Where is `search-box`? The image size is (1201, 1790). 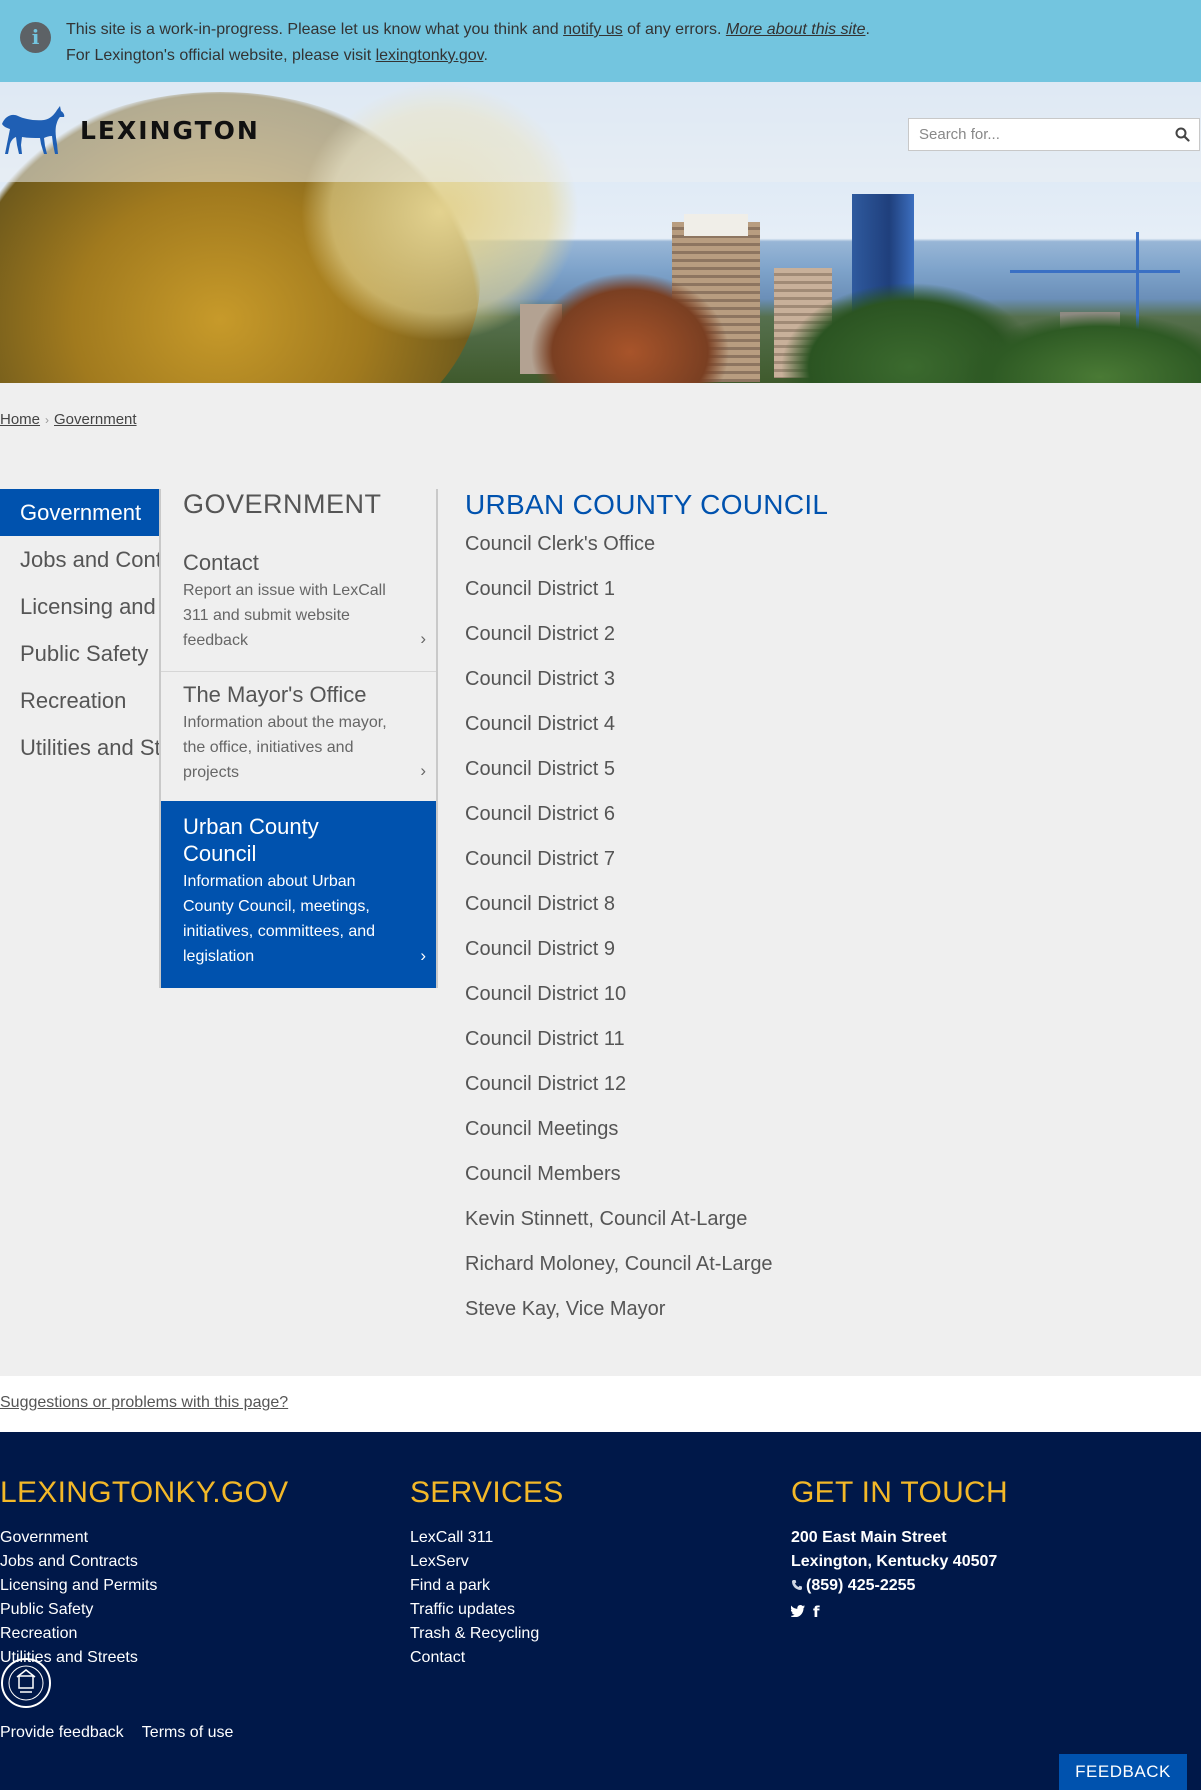
search-box is located at coordinates (1054, 134).